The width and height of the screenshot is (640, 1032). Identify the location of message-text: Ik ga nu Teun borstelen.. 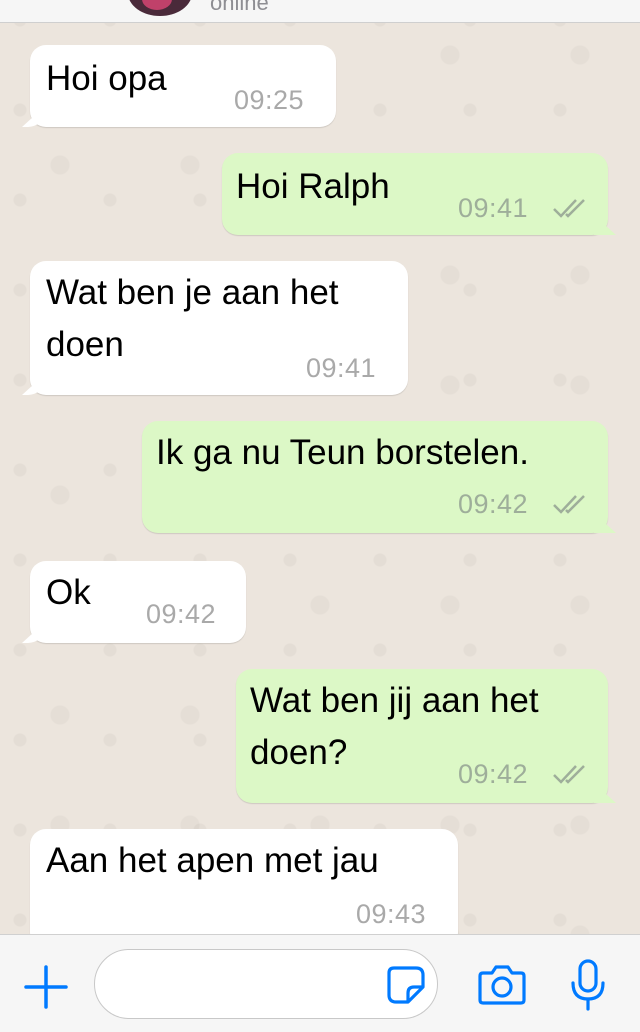
(342, 452).